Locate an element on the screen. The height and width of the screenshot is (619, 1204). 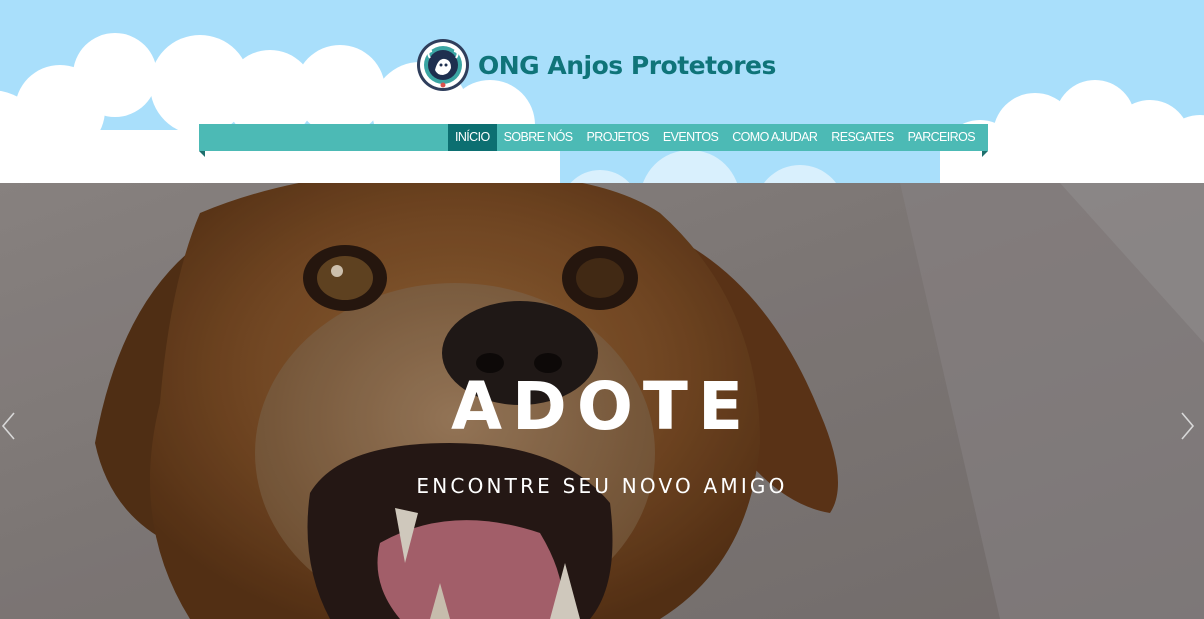
nav-item-resgates: RESGATES is located at coordinates (862, 137).